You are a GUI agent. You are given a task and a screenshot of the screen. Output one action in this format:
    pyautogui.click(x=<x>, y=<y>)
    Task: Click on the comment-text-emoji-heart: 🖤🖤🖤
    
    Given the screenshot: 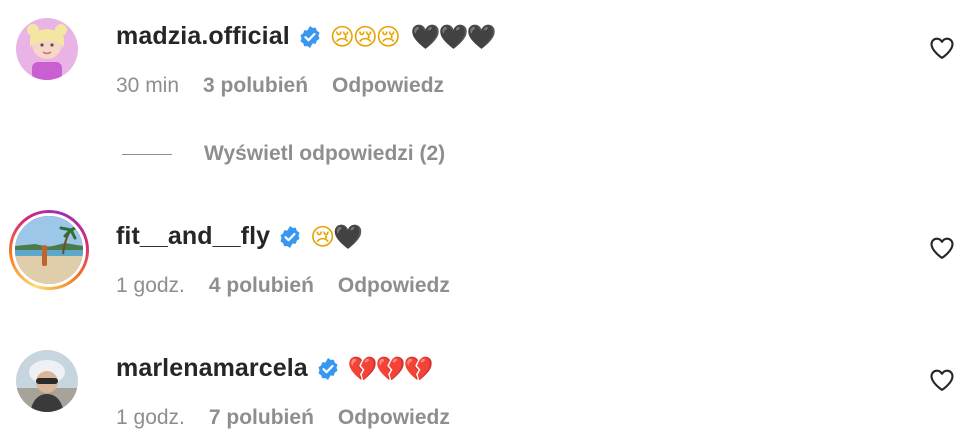 What is the action you would take?
    pyautogui.click(x=453, y=36)
    